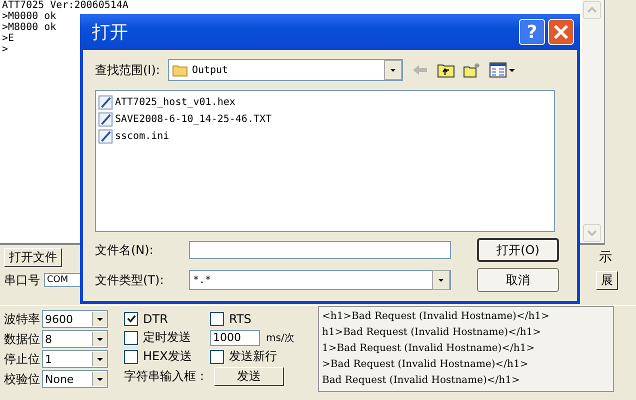 Image resolution: width=636 pixels, height=400 pixels. What do you see at coordinates (29, 16) in the screenshot?
I see `terminal-line: >M0000 ok` at bounding box center [29, 16].